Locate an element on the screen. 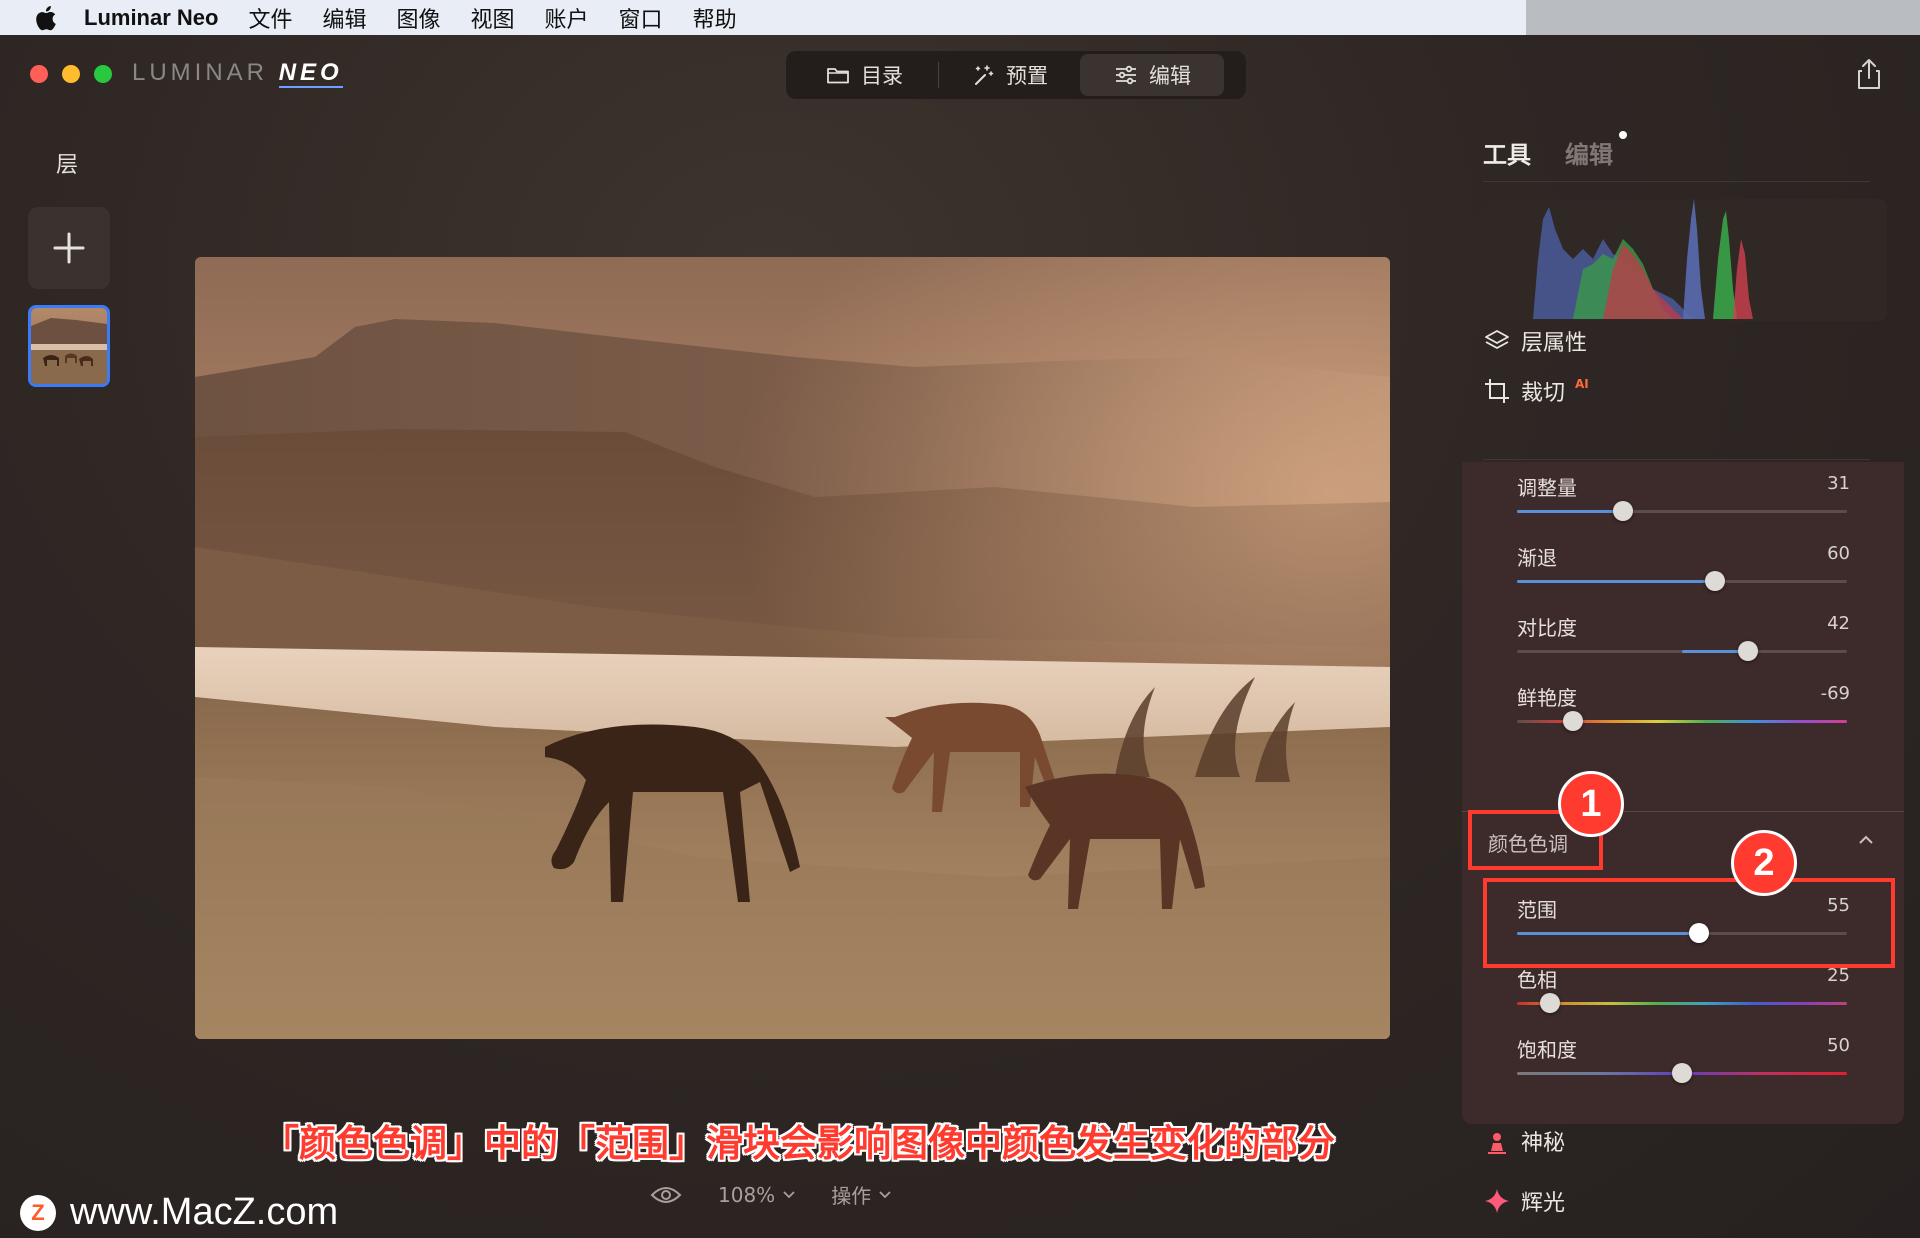  slider-label: 鲜艳度 is located at coordinates (1547, 698).